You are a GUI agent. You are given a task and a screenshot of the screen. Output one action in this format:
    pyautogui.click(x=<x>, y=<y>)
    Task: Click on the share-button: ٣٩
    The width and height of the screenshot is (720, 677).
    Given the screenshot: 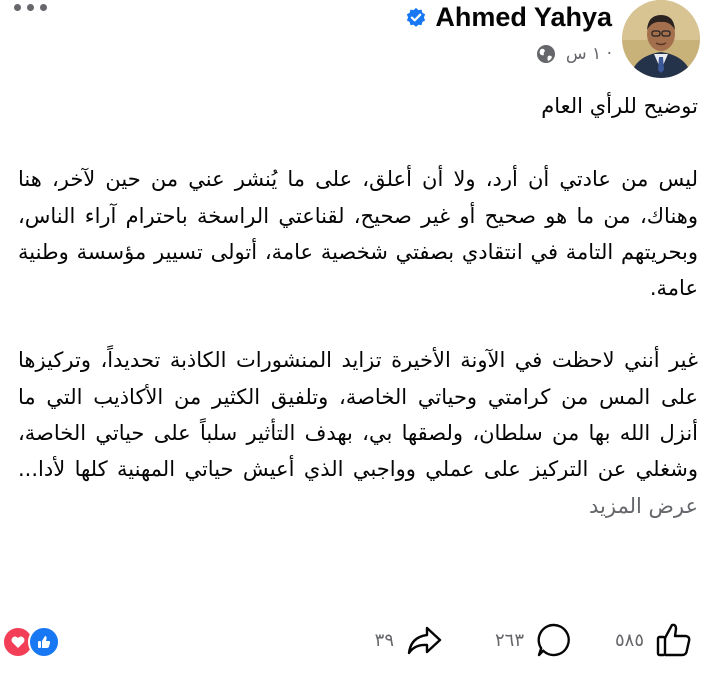 What is the action you would take?
    pyautogui.click(x=409, y=640)
    